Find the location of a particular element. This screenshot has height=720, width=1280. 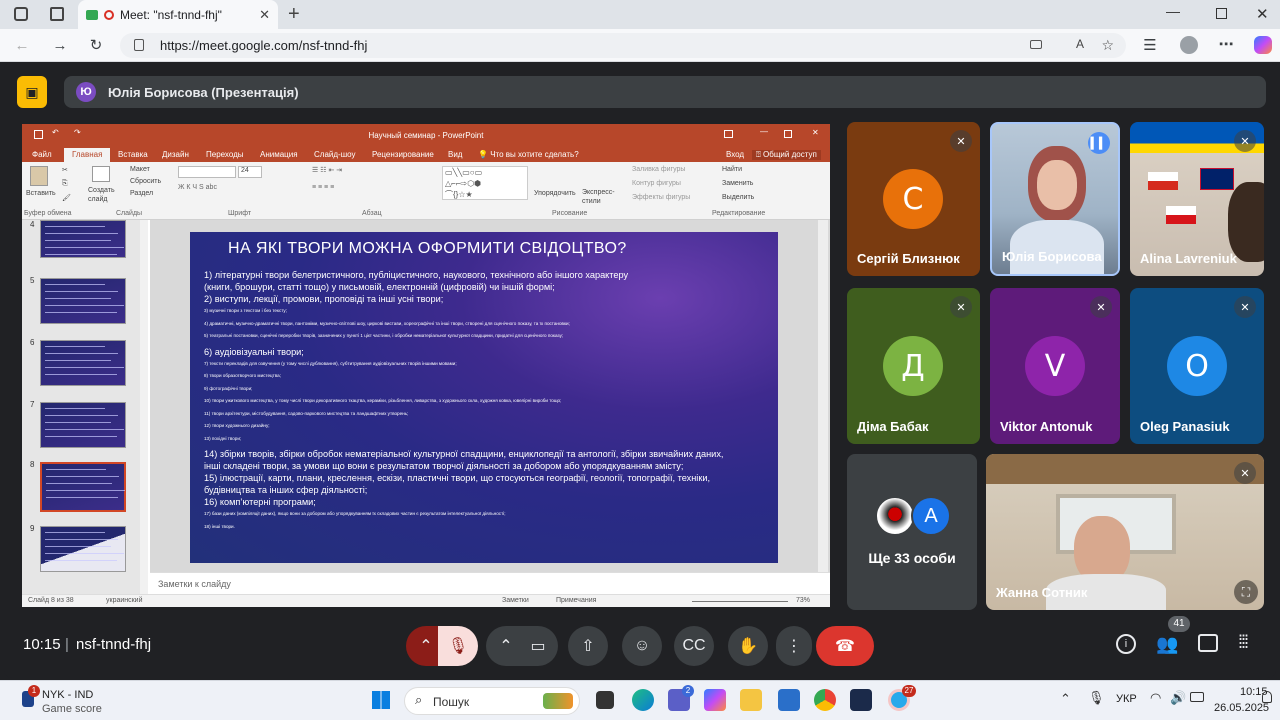

notifications-icon is located at coordinates (1267, 697).